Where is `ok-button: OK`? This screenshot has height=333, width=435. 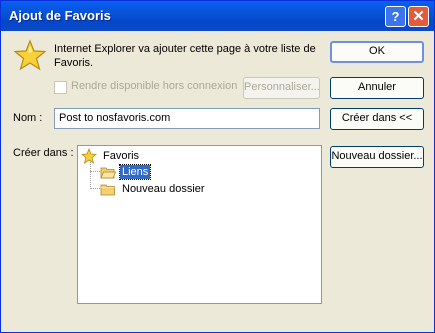
ok-button: OK is located at coordinates (377, 52).